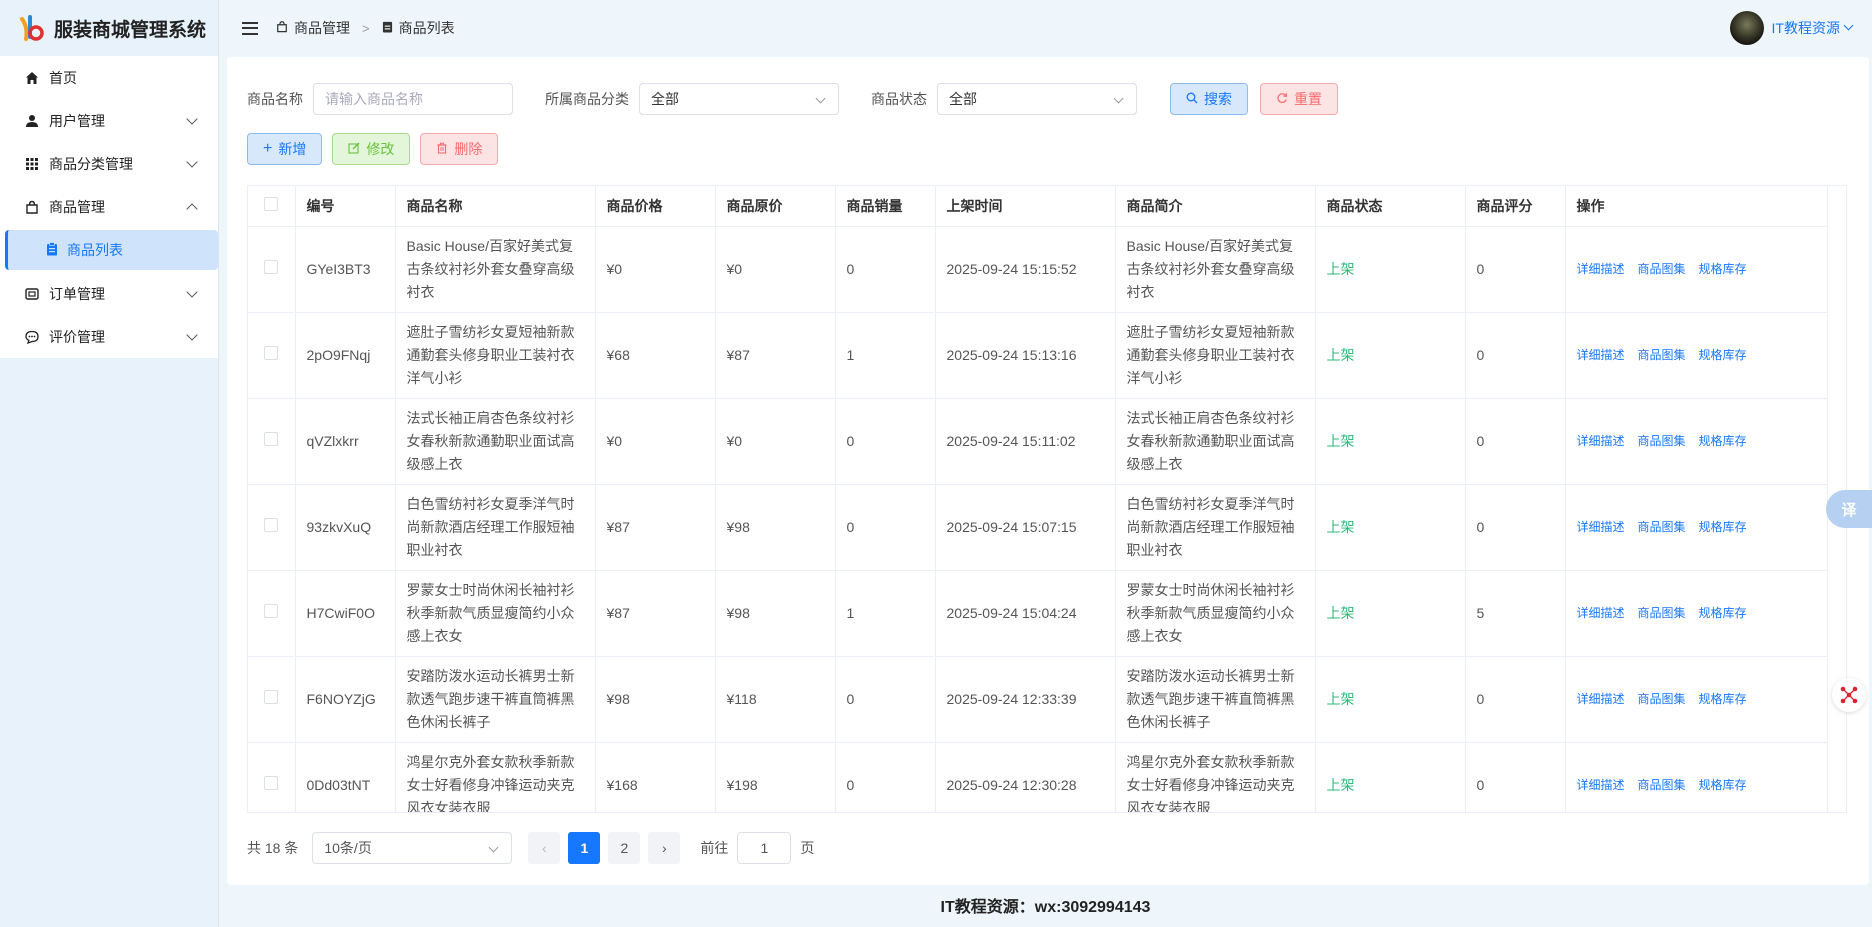 This screenshot has height=927, width=1872. What do you see at coordinates (345, 613) in the screenshot?
I see `cell-id: H7CwiF0O` at bounding box center [345, 613].